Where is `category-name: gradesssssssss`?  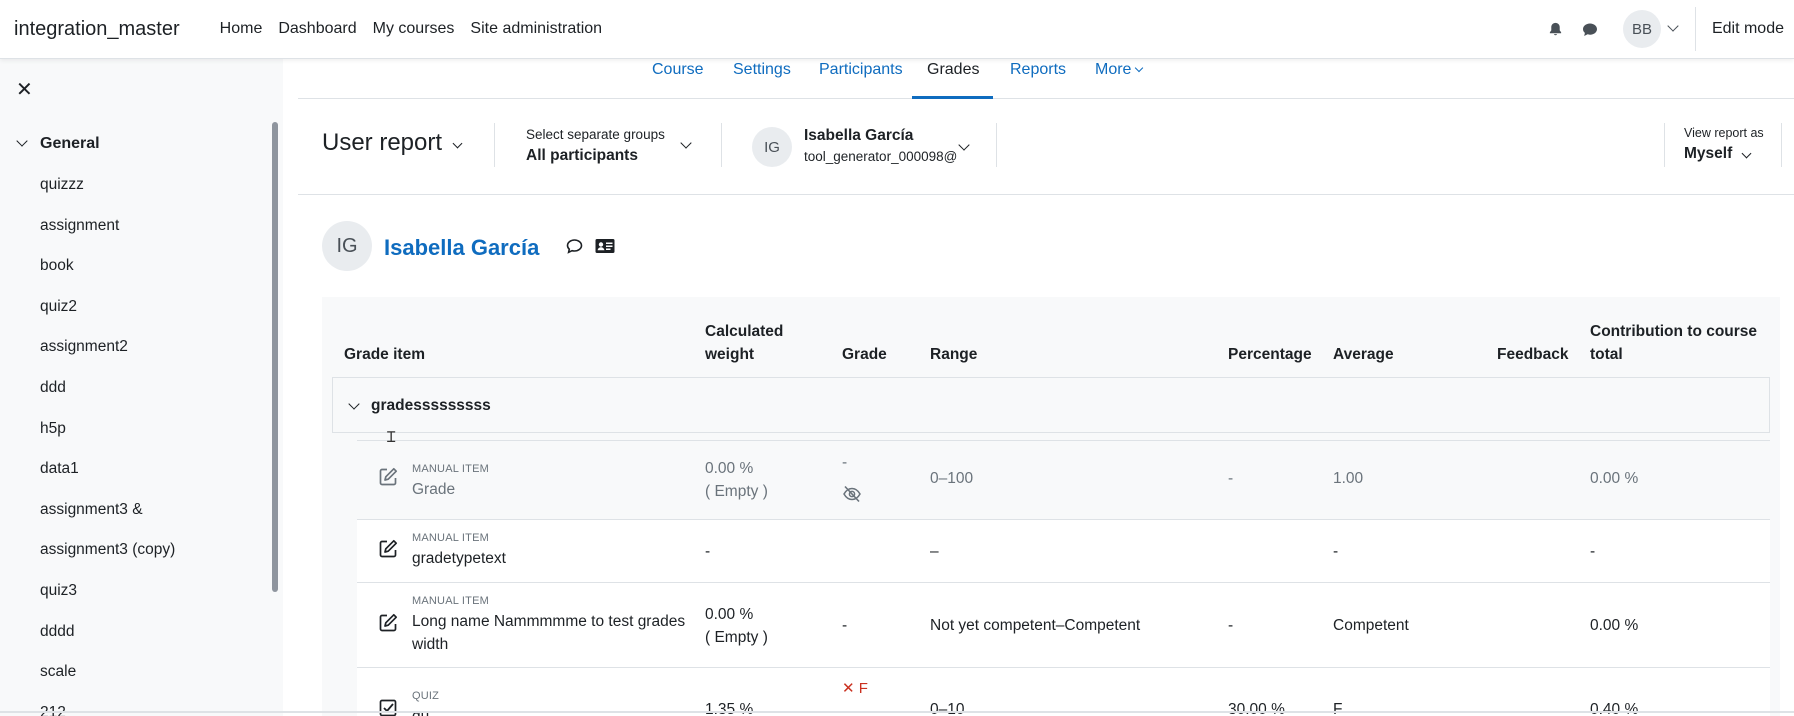 category-name: gradesssssssss is located at coordinates (431, 405).